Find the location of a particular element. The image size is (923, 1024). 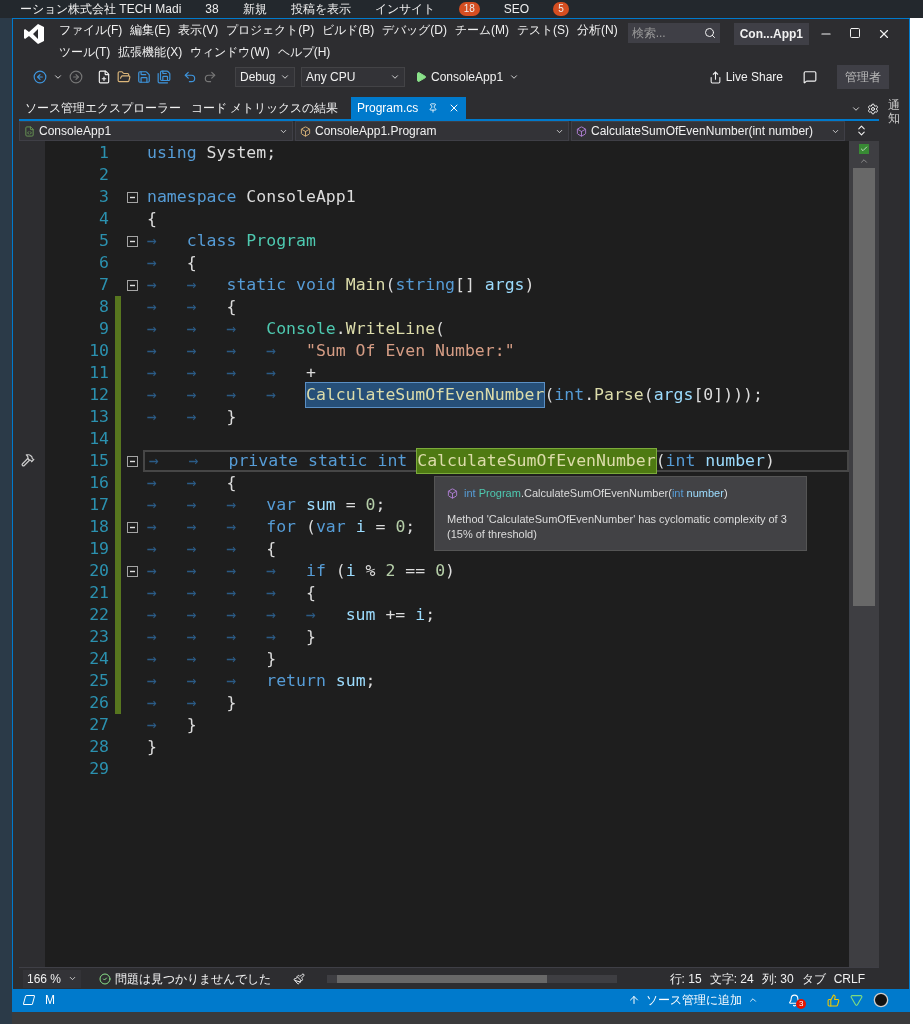

menu-item: チーム(M) is located at coordinates (482, 30).